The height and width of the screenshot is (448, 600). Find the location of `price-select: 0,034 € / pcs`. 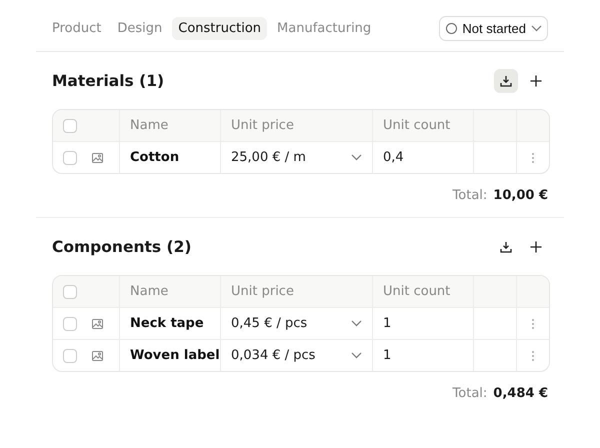

price-select: 0,034 € / pcs is located at coordinates (296, 355).